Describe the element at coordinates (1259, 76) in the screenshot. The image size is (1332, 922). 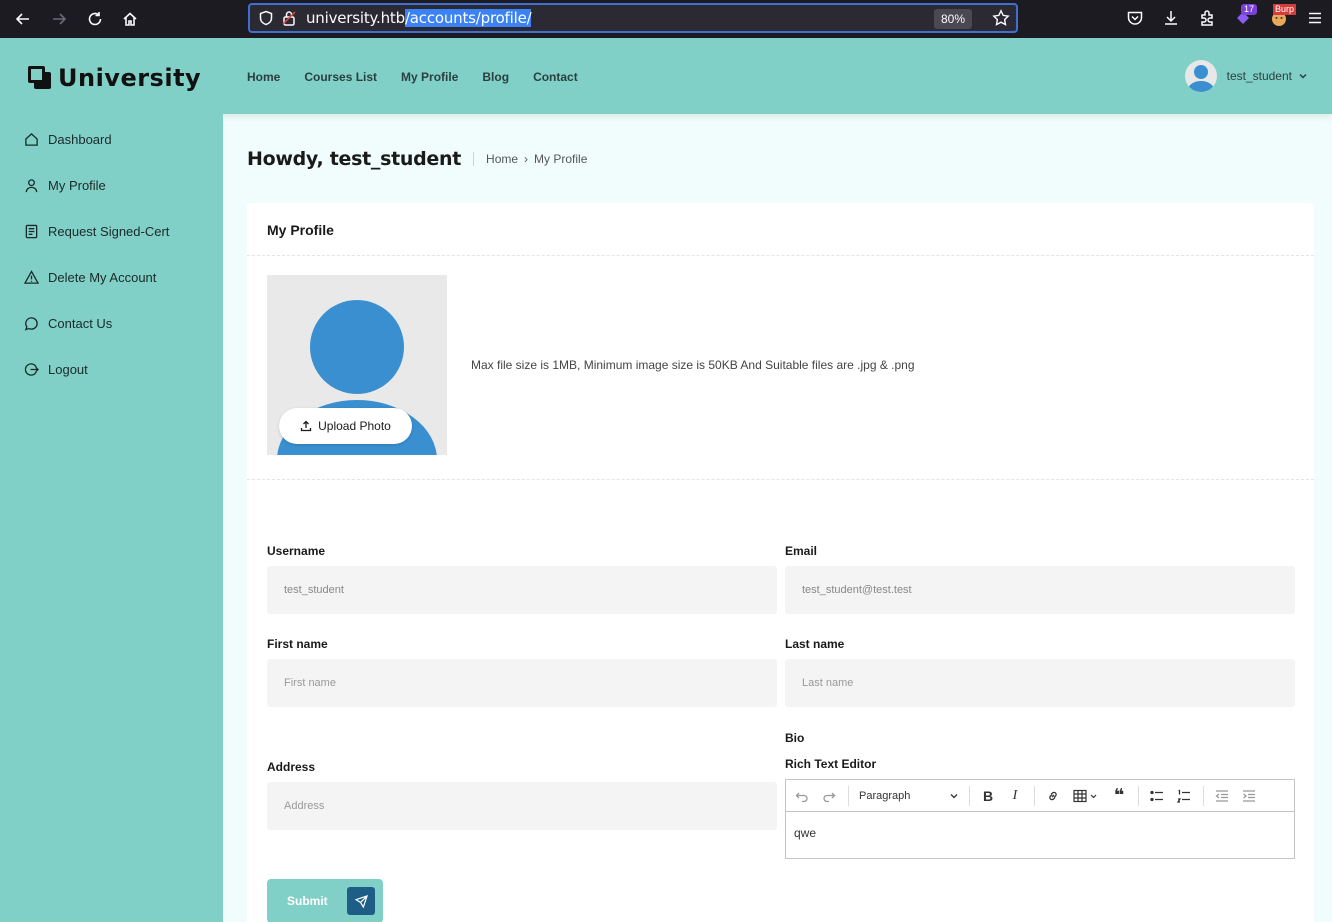
I see `user-name: test_student` at that location.